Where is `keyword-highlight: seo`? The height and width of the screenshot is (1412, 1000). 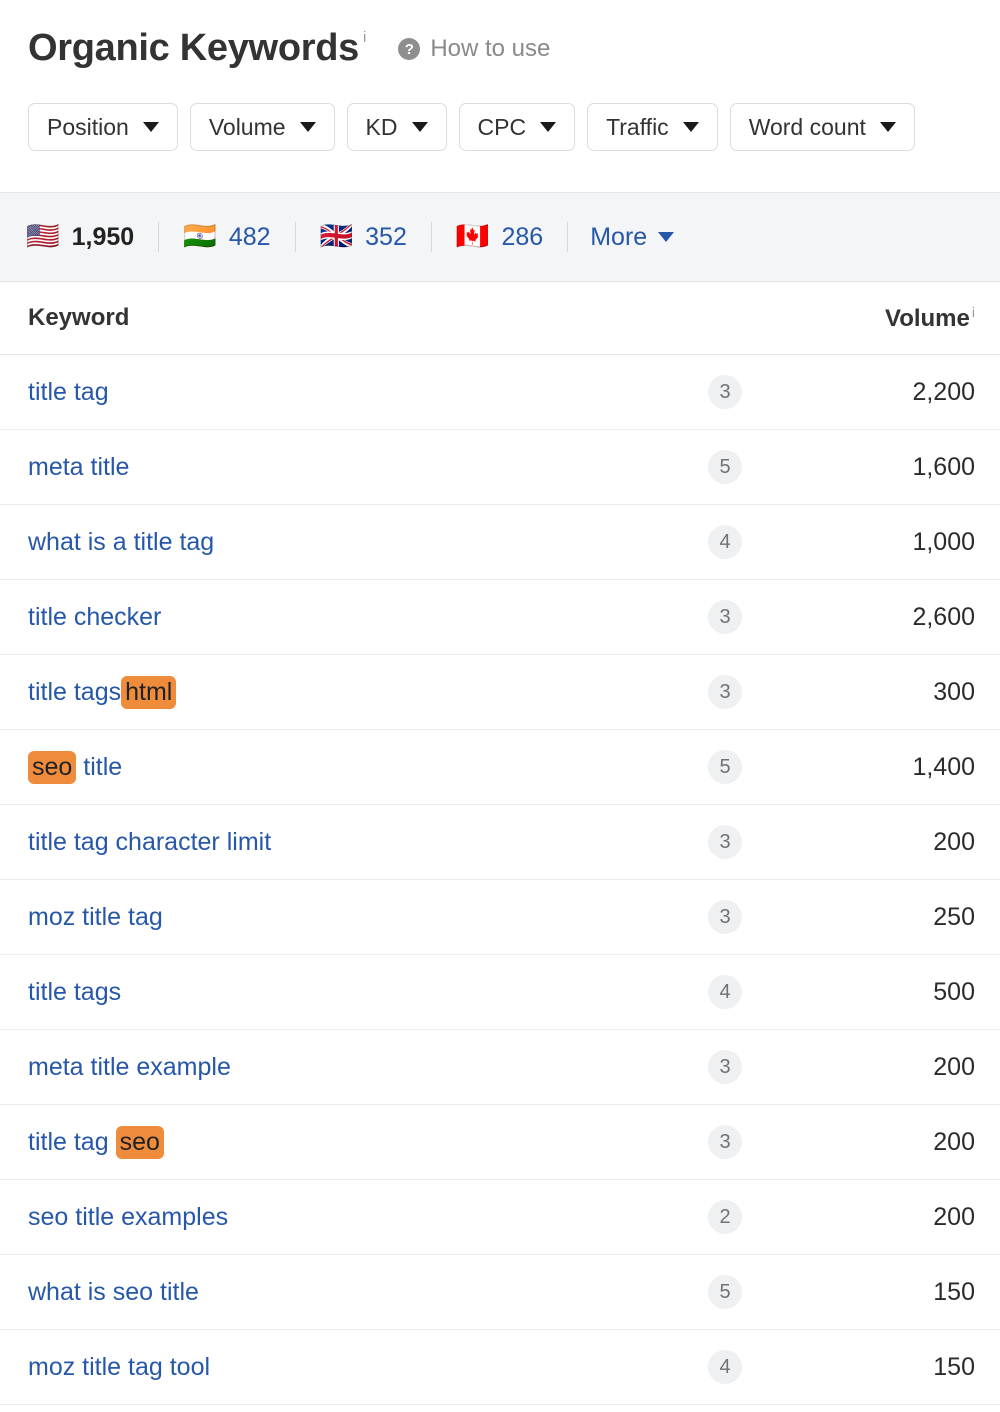
keyword-highlight: seo is located at coordinates (139, 1142).